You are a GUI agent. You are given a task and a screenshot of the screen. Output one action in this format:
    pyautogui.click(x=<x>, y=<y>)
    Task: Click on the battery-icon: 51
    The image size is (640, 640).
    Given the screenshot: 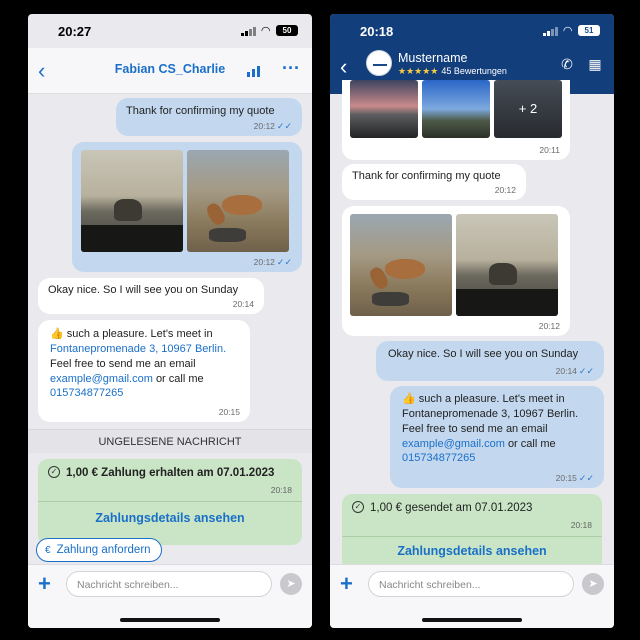 What is the action you would take?
    pyautogui.click(x=589, y=30)
    